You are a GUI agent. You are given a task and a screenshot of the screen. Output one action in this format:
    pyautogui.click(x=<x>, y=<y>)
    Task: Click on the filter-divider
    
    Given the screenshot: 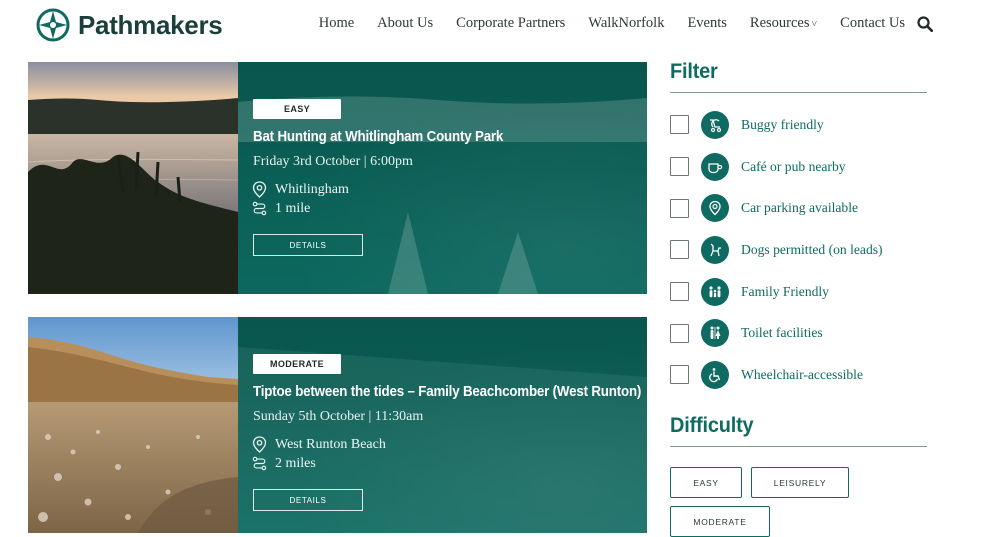 What is the action you would take?
    pyautogui.click(x=798, y=92)
    